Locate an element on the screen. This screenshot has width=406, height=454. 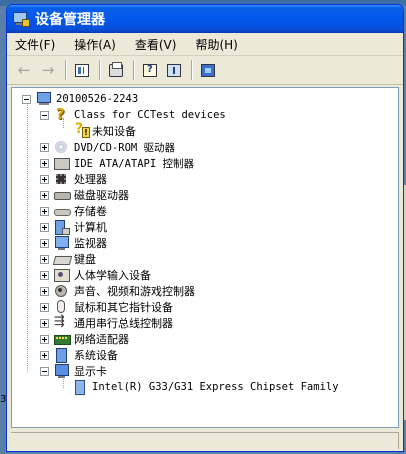
tree-item-label: 计算机 is located at coordinates (90, 227).